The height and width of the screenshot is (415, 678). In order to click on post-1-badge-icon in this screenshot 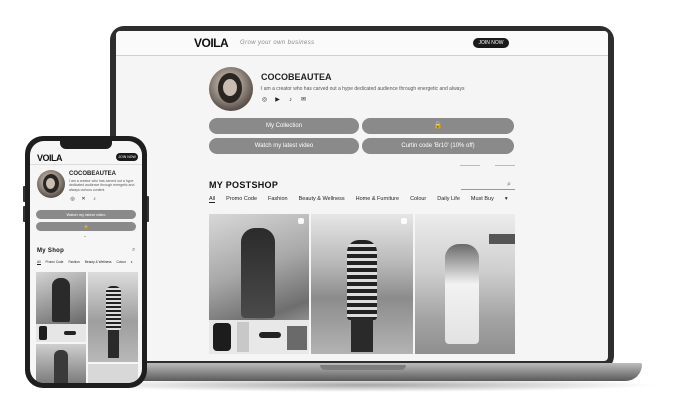, I will do `click(301, 221)`.